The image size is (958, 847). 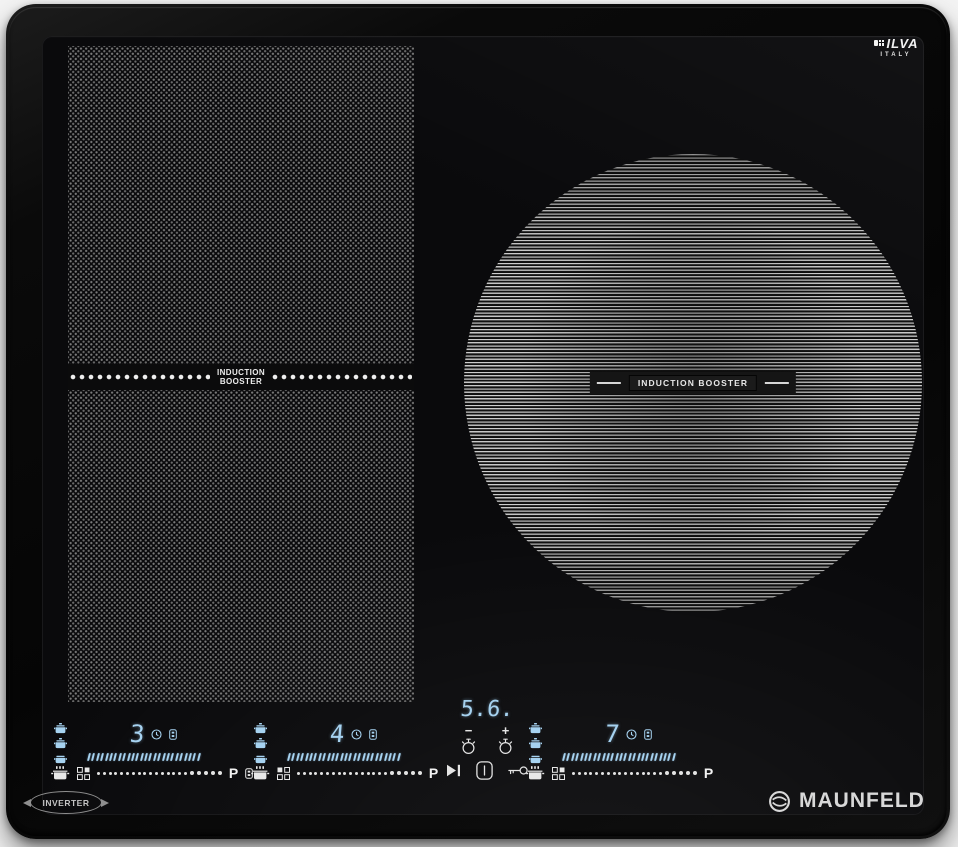 I want to click on pause-resume-icon, so click(x=453, y=770).